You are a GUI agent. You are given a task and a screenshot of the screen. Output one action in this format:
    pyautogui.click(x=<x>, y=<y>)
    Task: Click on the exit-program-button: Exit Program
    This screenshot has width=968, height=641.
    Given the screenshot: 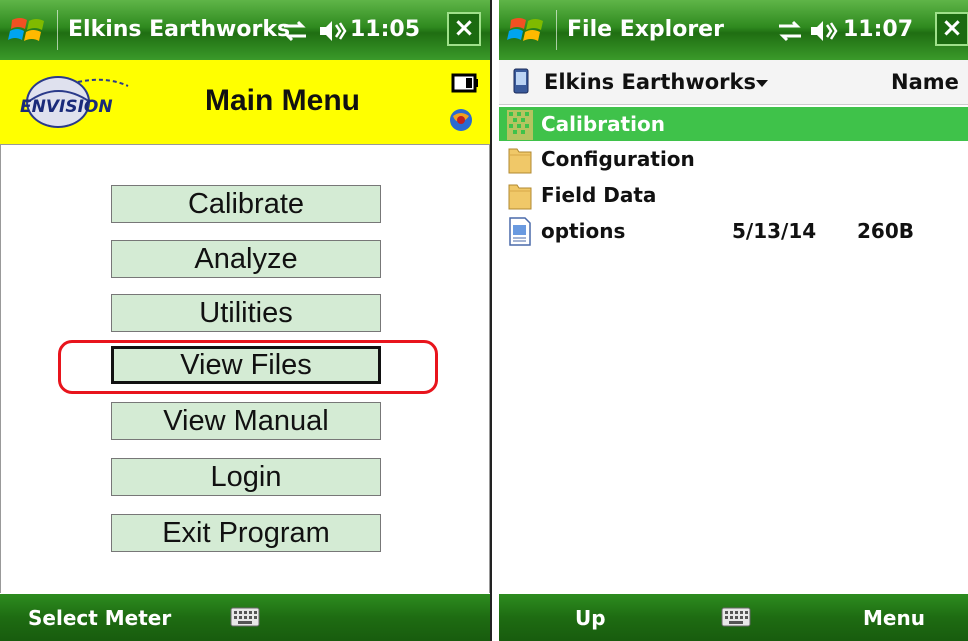 What is the action you would take?
    pyautogui.click(x=246, y=533)
    